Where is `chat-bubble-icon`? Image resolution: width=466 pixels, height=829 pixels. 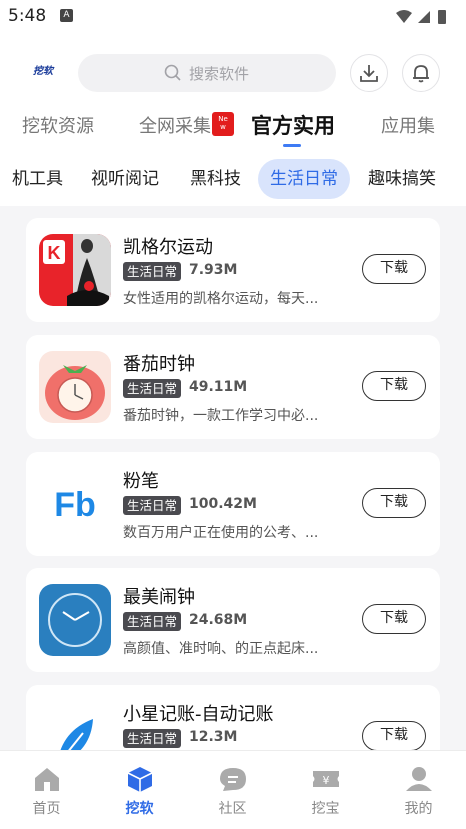 chat-bubble-icon is located at coordinates (233, 779).